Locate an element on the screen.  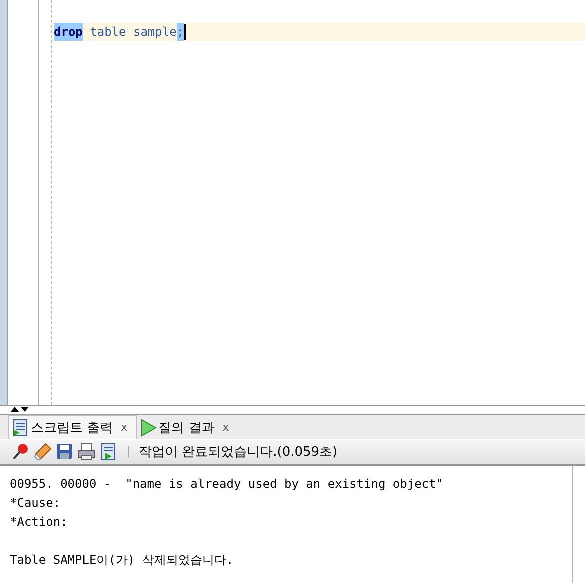
splitter-arrows-icon is located at coordinates (20, 409).